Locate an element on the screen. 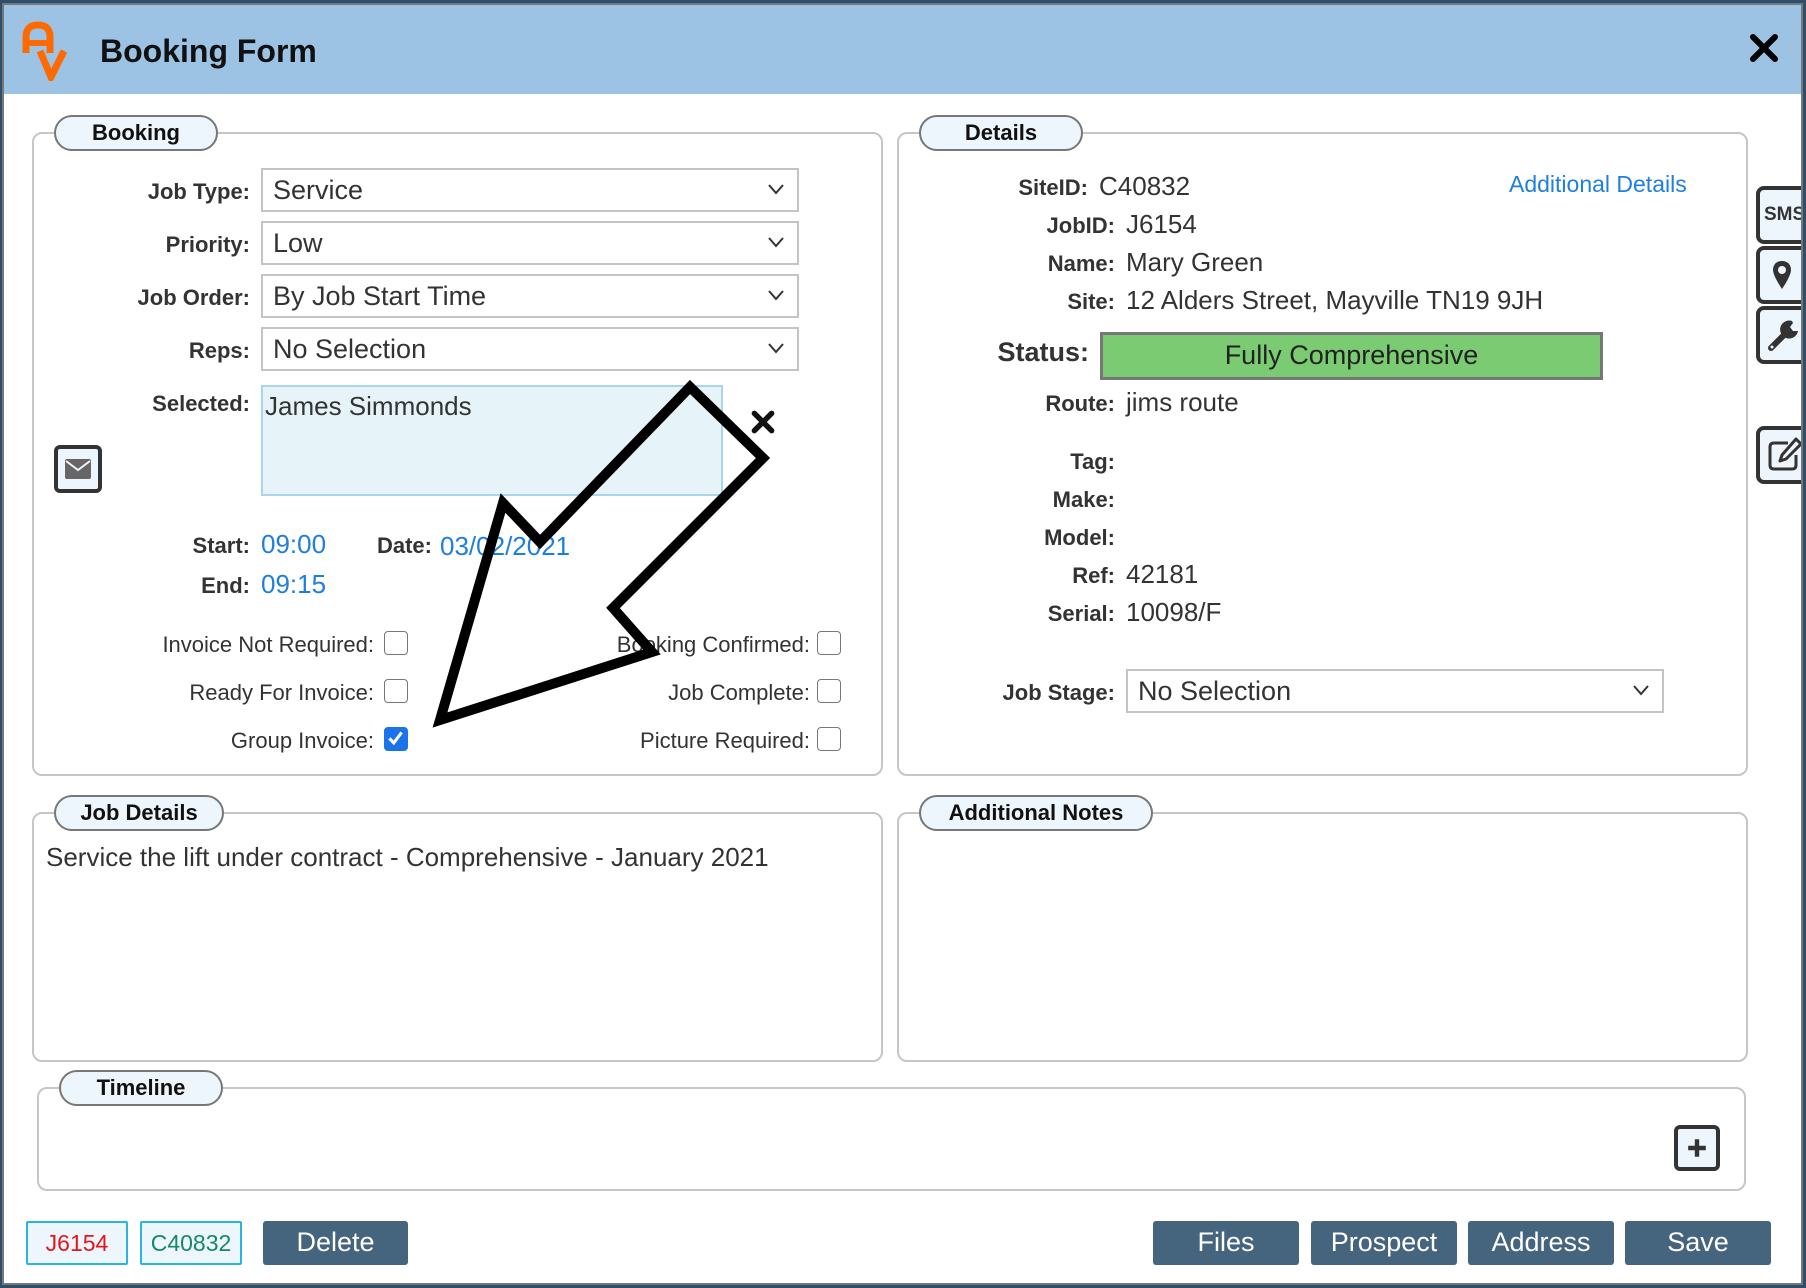 The height and width of the screenshot is (1288, 1806). status-badge: Fully Comprehensive is located at coordinates (1351, 356).